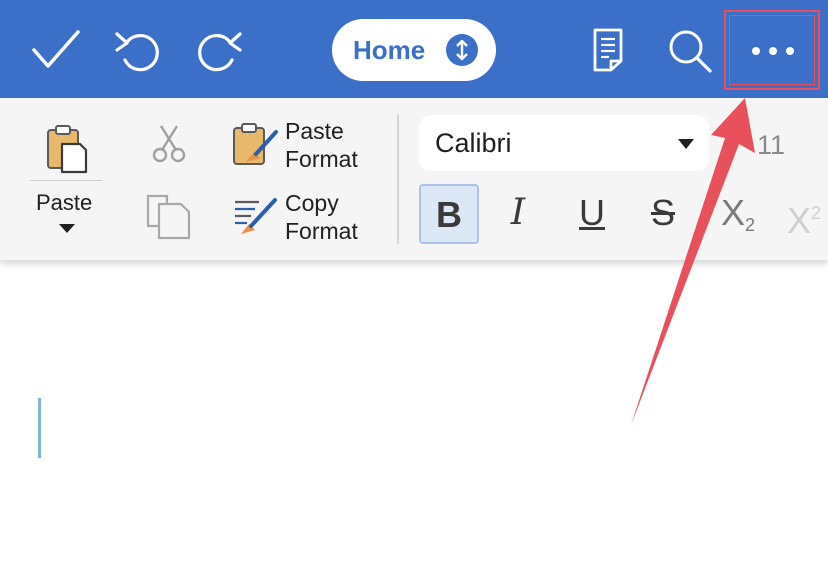 This screenshot has width=828, height=563. I want to click on tab-label: Home, so click(389, 50).